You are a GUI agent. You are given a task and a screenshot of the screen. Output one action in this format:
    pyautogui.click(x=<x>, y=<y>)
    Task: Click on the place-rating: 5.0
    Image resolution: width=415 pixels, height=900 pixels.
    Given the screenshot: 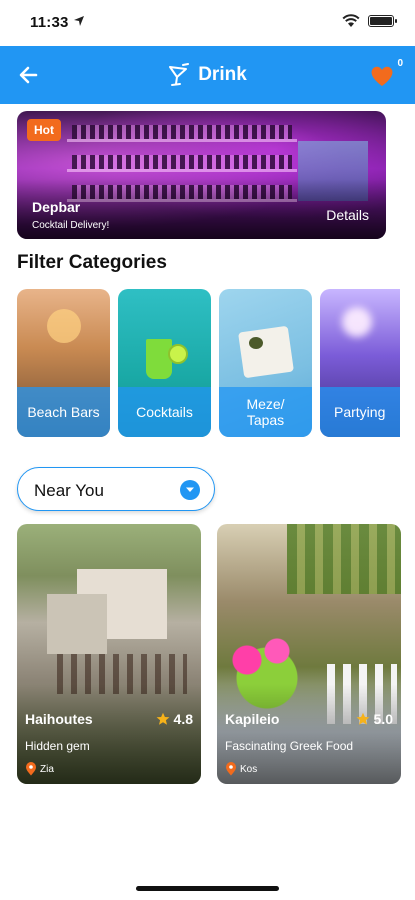 What is the action you would take?
    pyautogui.click(x=374, y=719)
    